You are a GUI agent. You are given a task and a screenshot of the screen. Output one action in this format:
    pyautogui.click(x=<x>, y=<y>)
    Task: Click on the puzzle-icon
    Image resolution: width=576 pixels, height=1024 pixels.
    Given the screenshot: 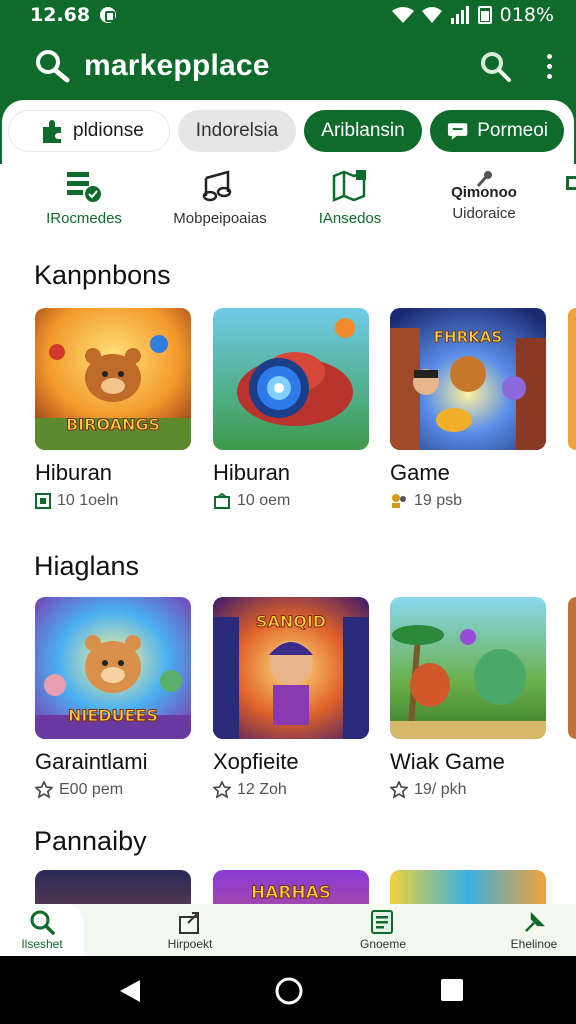 What is the action you would take?
    pyautogui.click(x=52, y=131)
    